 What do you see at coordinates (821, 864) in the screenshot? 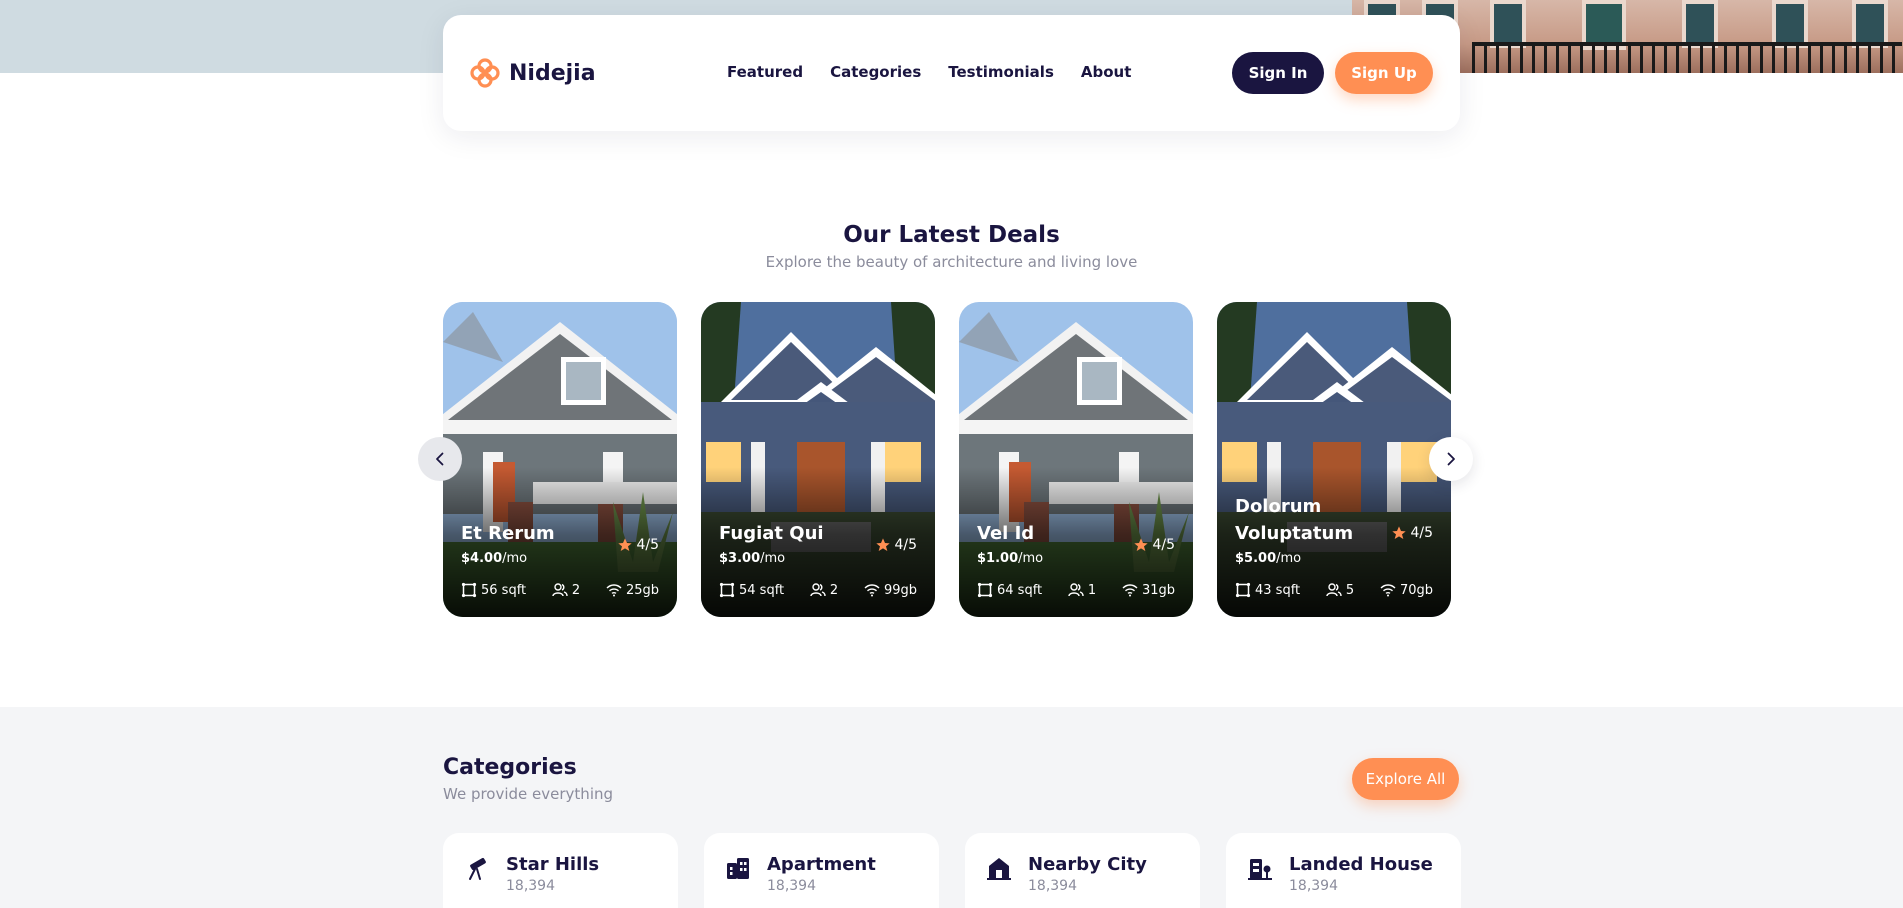
I see `category-name: Apartment` at bounding box center [821, 864].